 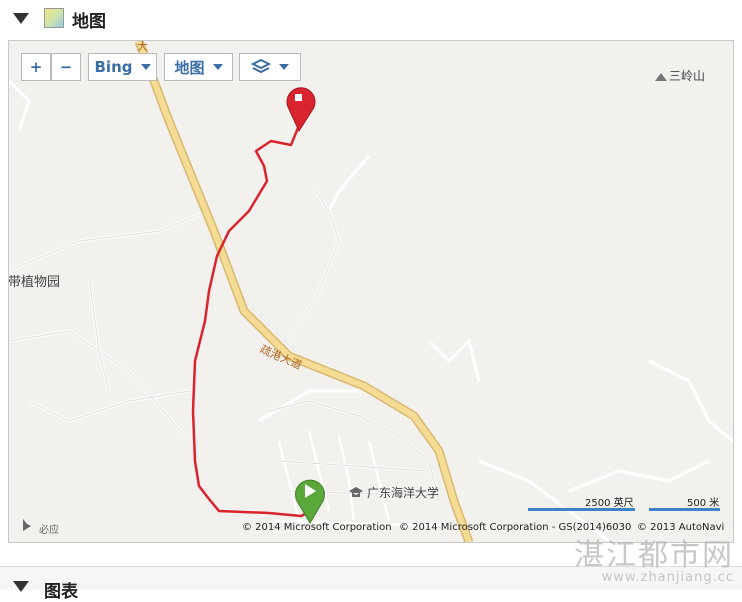 I want to click on watermark: 湛江都市网 www.zhanjiang.cc, so click(x=654, y=557).